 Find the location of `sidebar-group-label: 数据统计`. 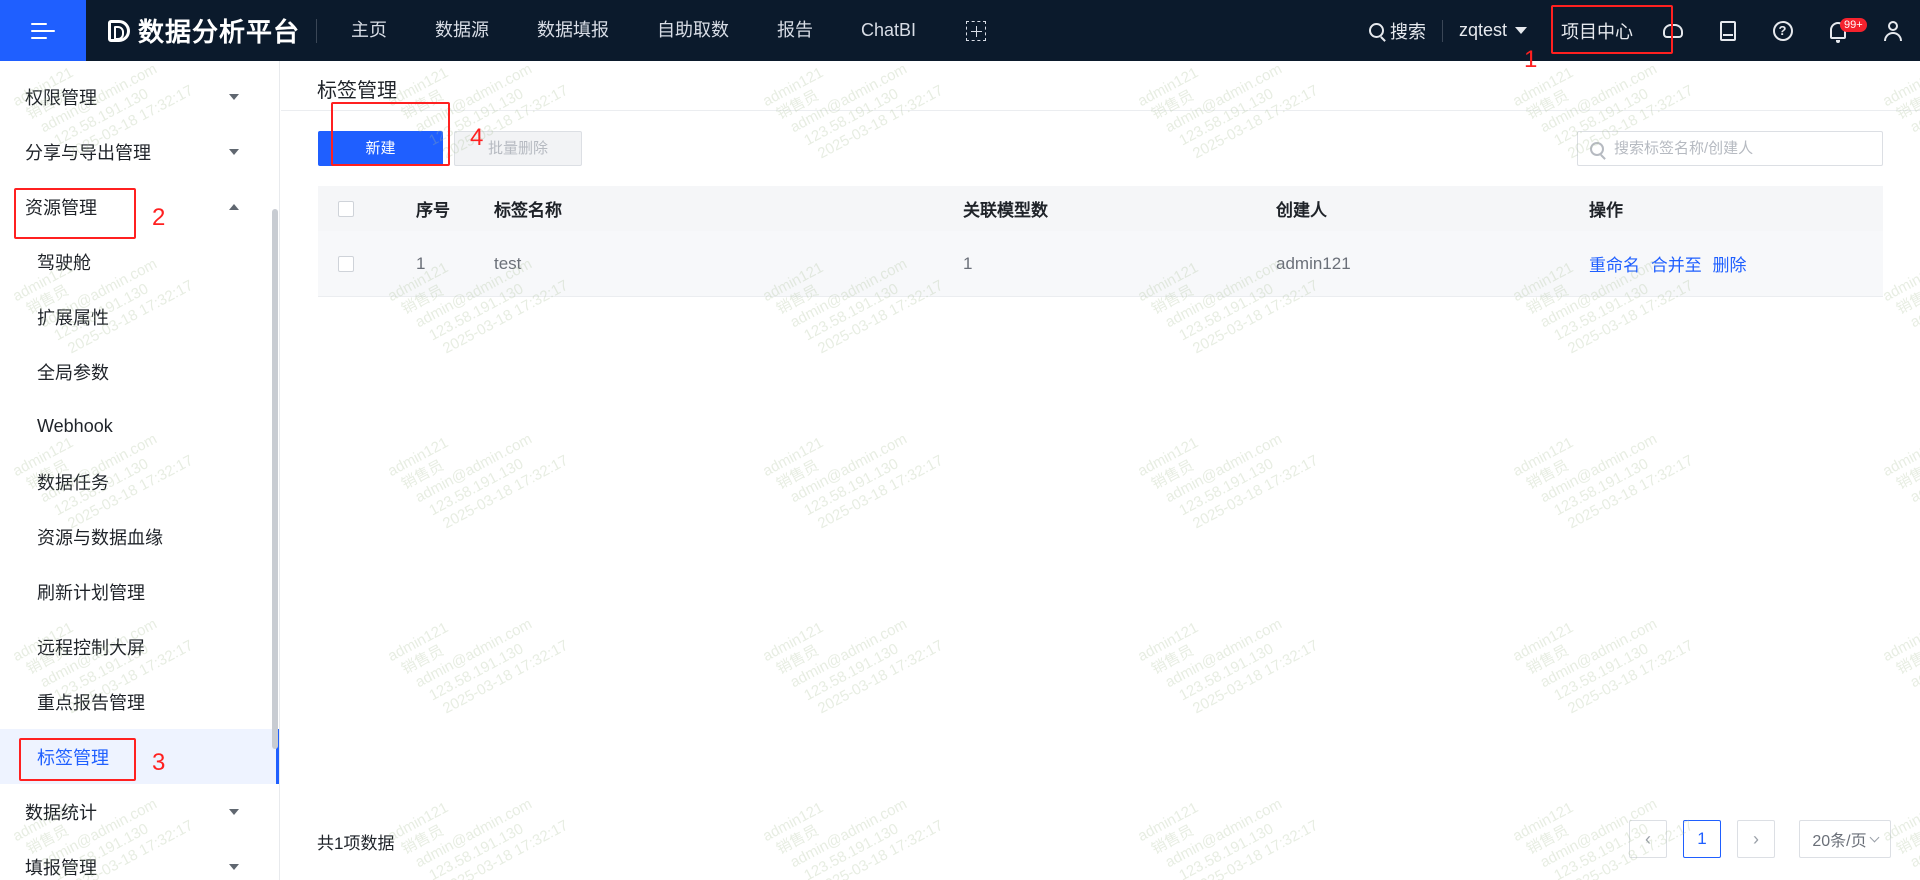

sidebar-group-label: 数据统计 is located at coordinates (61, 812).